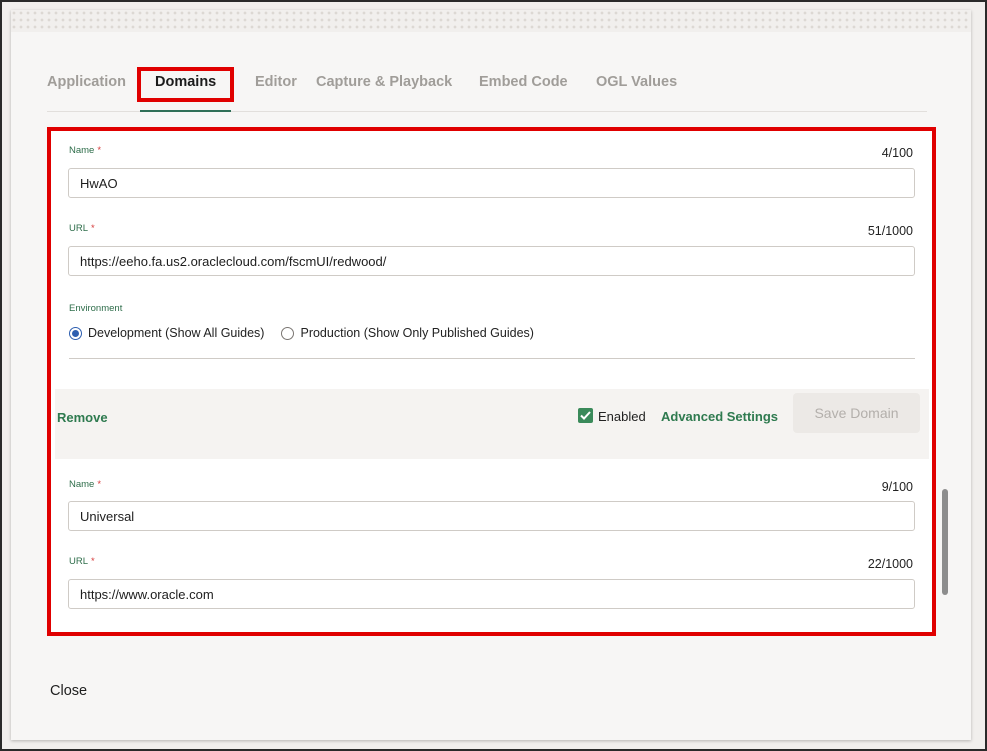 The image size is (987, 751). I want to click on name-input: Universal, so click(491, 516).